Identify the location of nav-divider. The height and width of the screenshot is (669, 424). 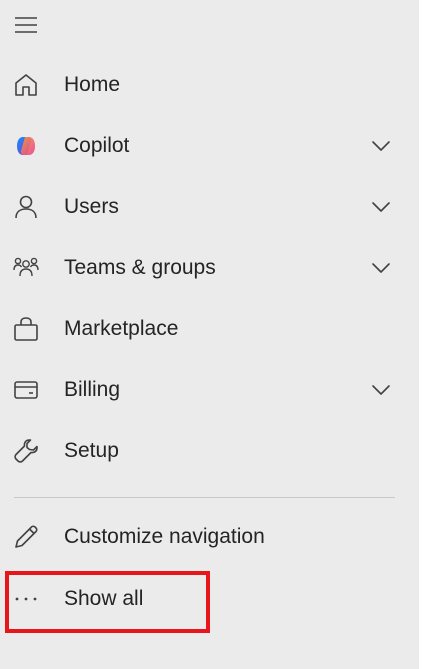
(204, 497).